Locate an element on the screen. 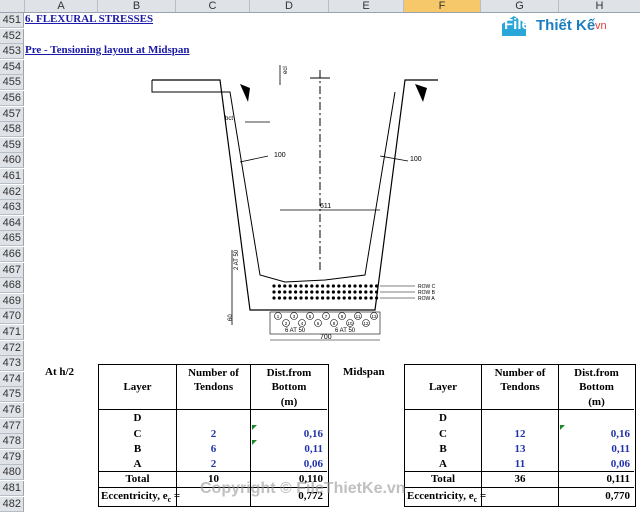 This screenshot has height=513, width=640. right-row-tendons: 13 is located at coordinates (520, 449).